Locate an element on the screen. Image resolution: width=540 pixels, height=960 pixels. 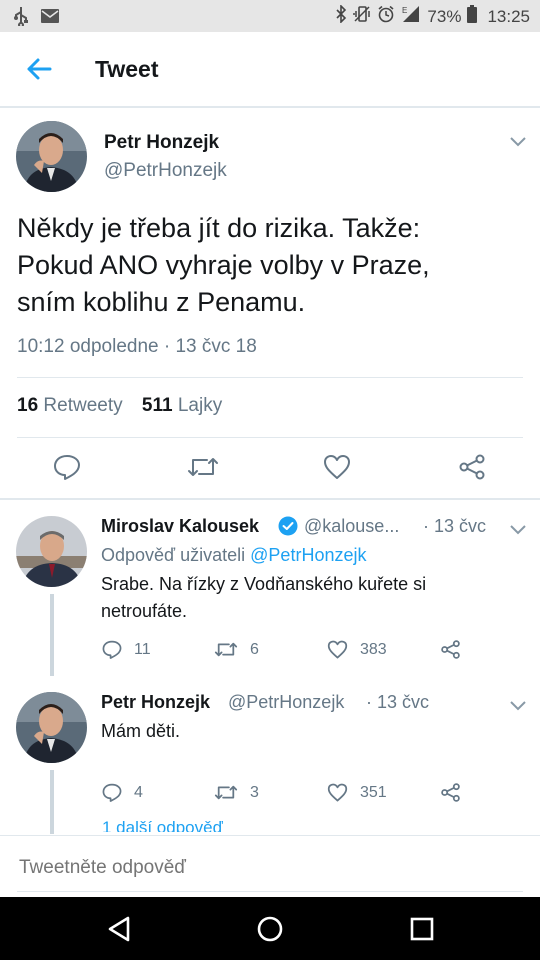
tweet-text-line: Pokud ANO vyhraje volby v Praze, is located at coordinates (223, 265).